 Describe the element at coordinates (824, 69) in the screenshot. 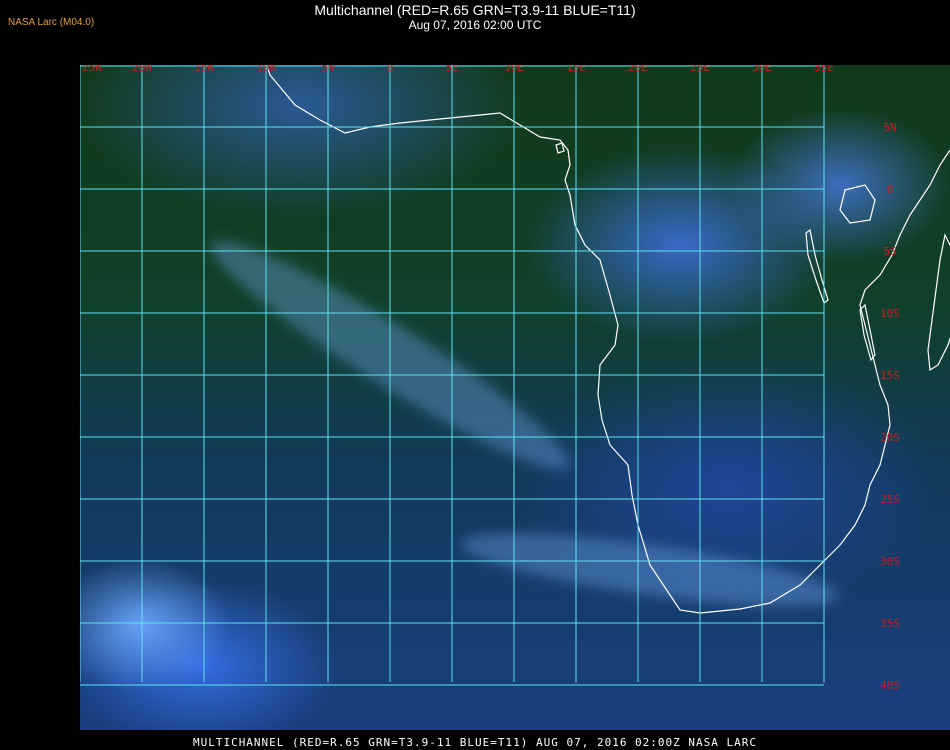

I see `lon-label: 35E` at that location.